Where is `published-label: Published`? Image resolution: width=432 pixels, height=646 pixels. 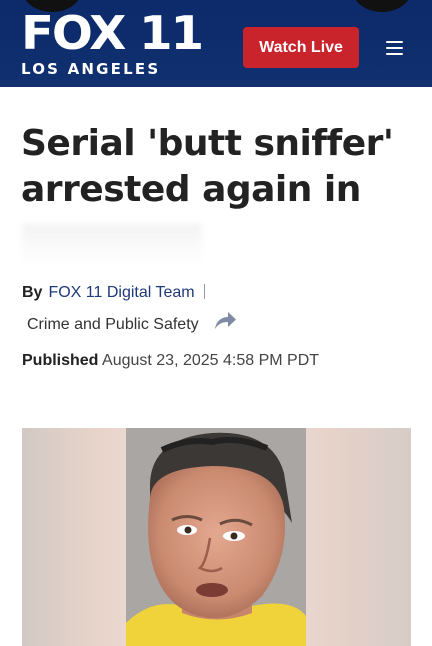
published-label: Published is located at coordinates (60, 360).